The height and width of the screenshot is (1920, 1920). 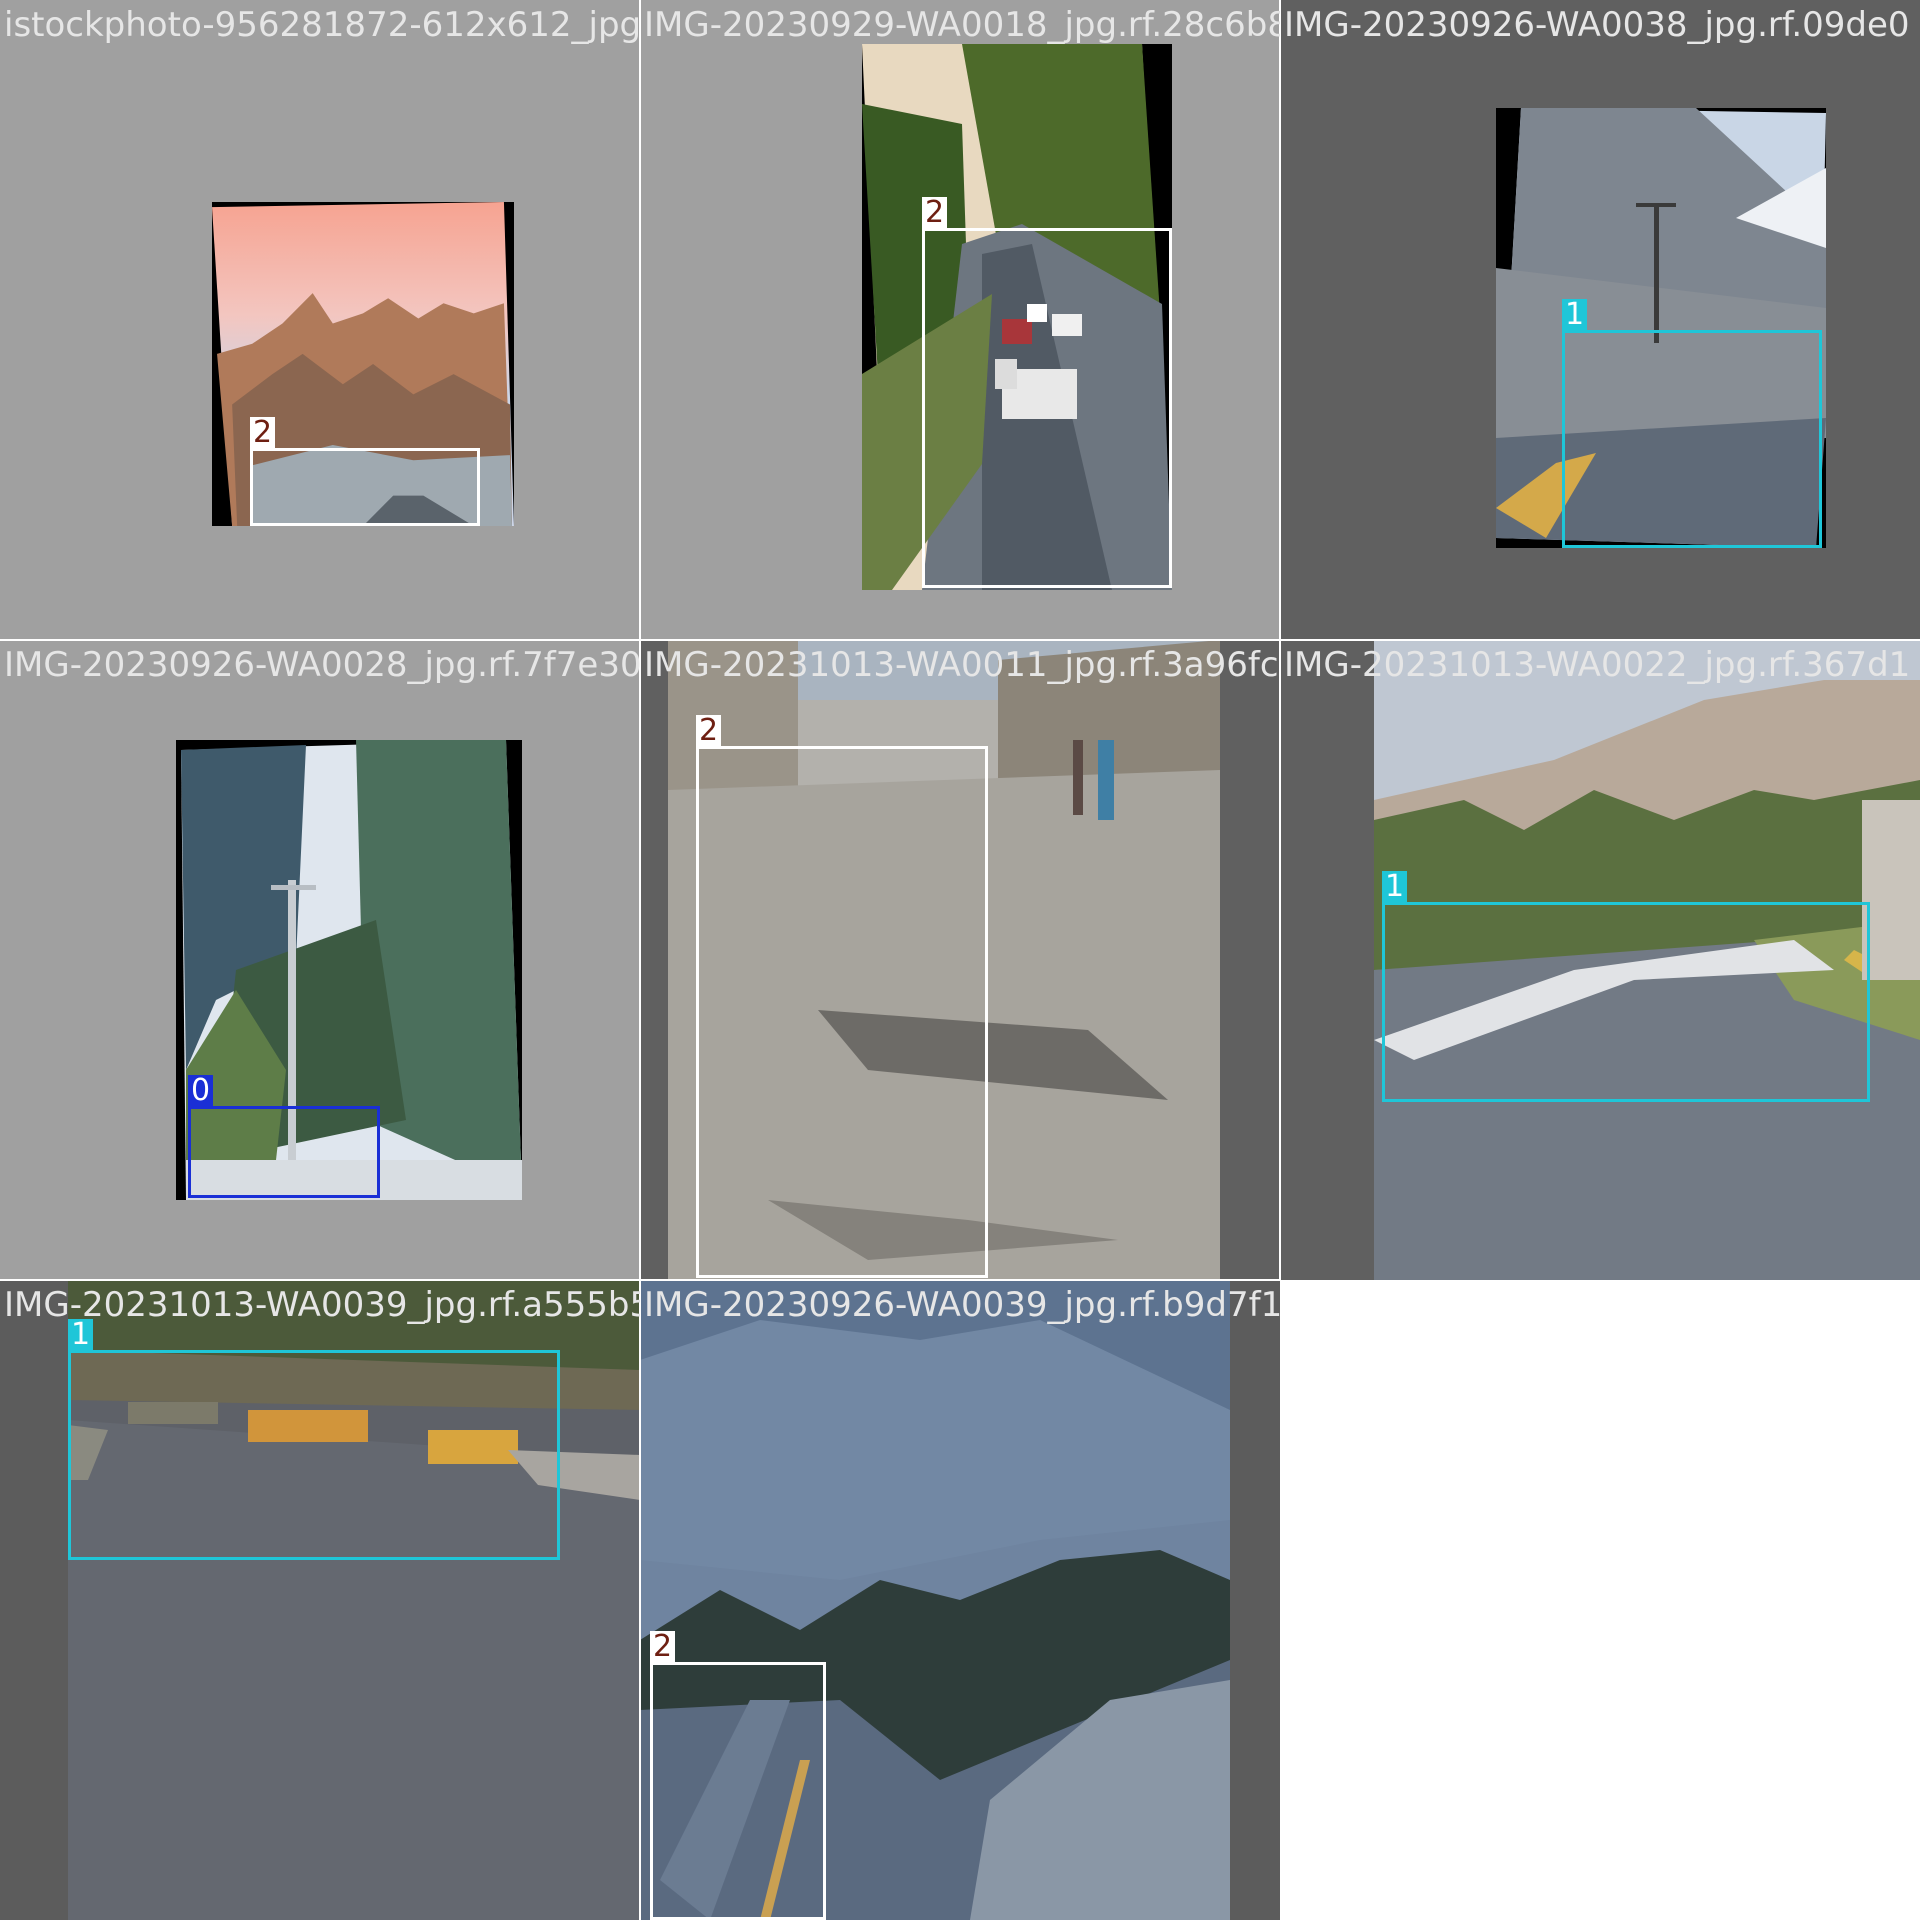 I want to click on image-filename: IMG-20230929-WA0018_jpg.rf.28c6b89b3182, so click(x=962, y=25).